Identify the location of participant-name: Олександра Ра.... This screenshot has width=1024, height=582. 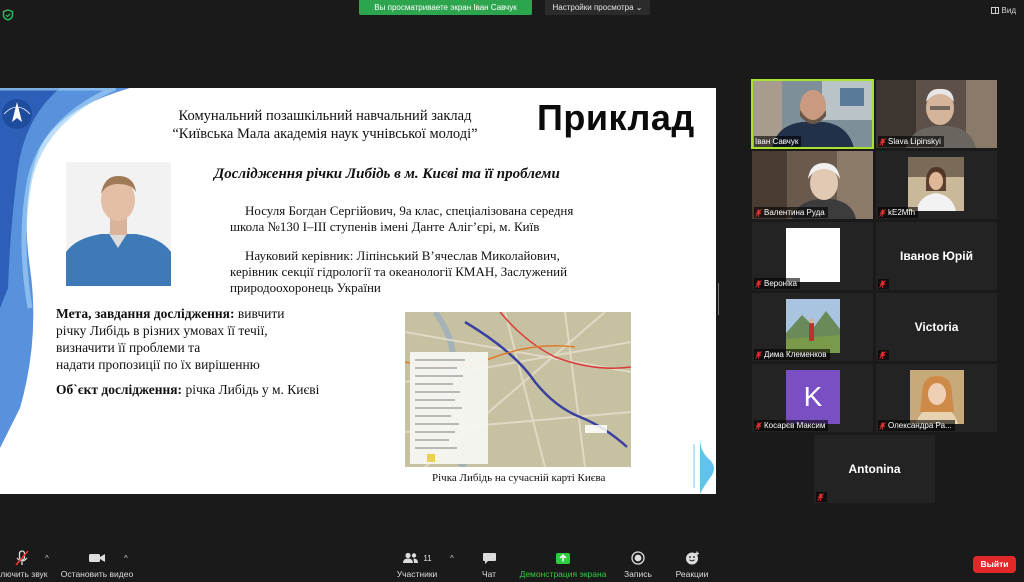
(920, 425).